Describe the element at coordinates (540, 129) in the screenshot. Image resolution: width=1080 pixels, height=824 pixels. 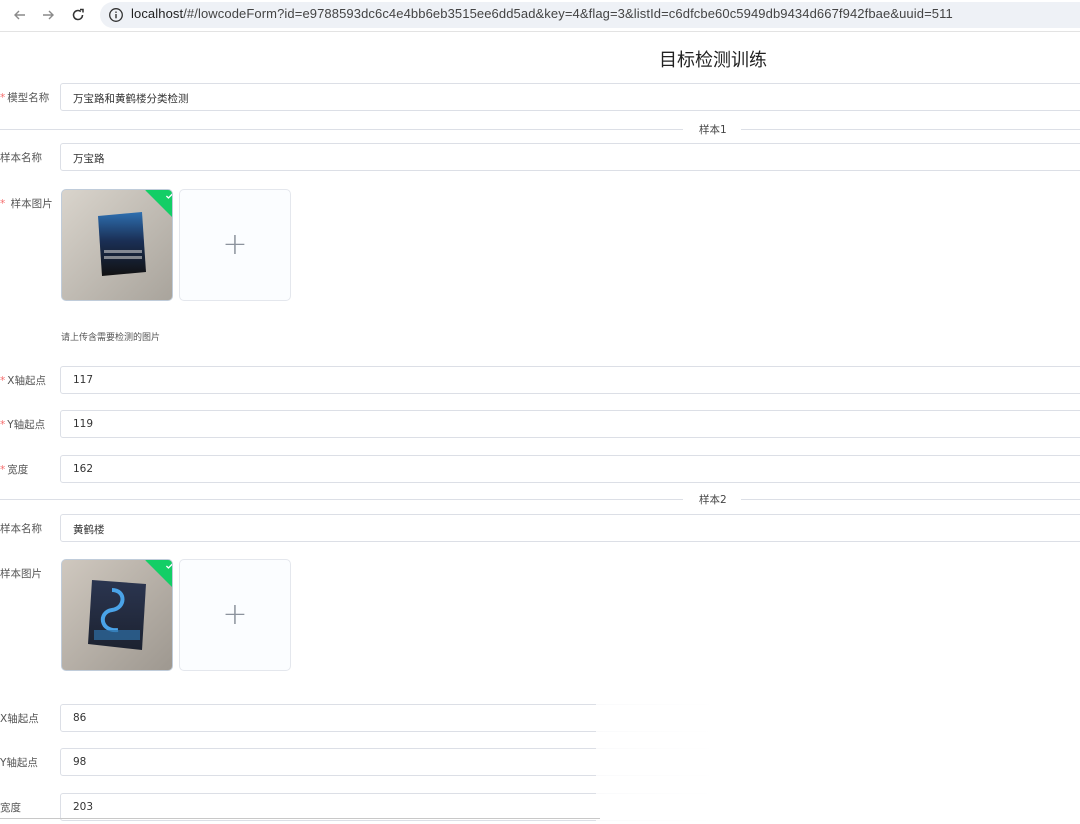
I see `sample-1-divider: 样本1` at that location.